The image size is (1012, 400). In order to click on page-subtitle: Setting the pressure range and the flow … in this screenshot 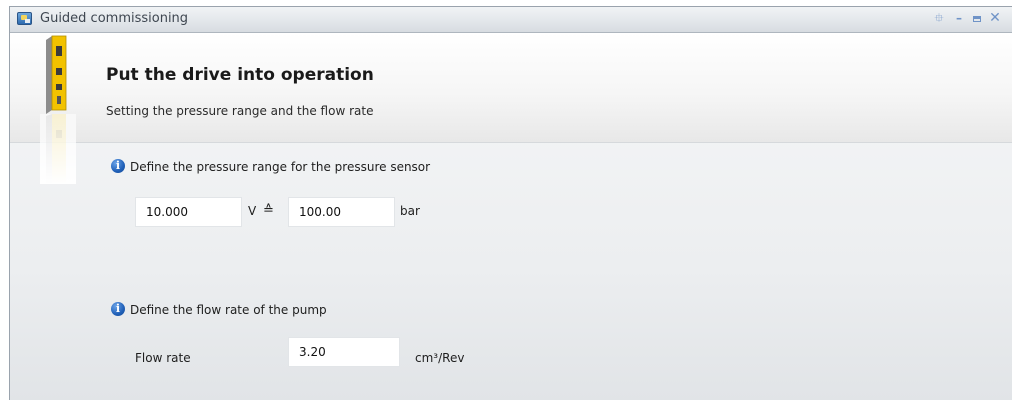, I will do `click(240, 111)`.